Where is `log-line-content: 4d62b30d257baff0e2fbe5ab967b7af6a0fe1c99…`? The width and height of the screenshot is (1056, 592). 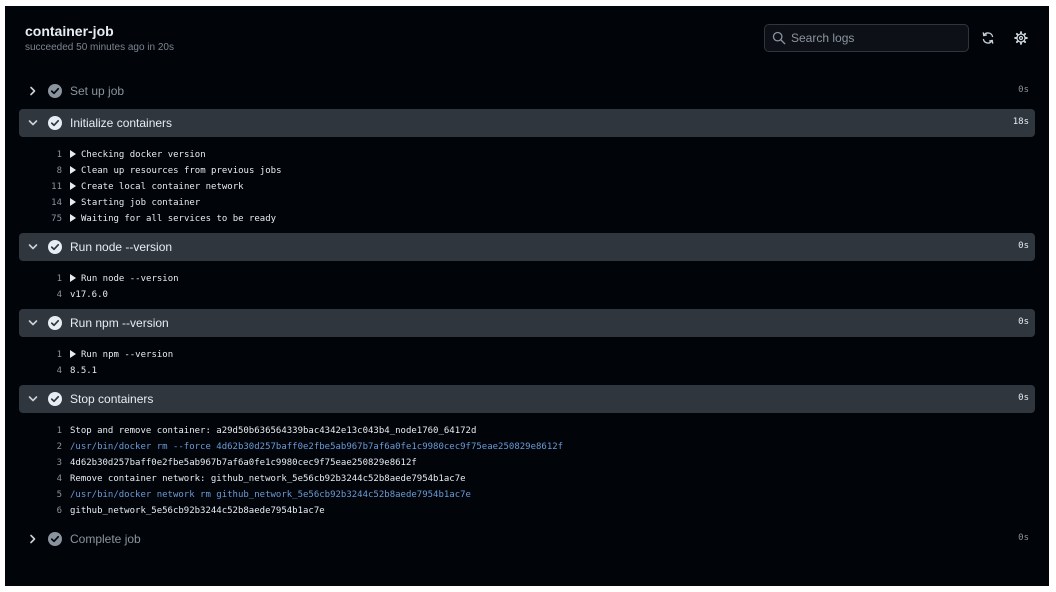
log-line-content: 4d62b30d257baff0e2fbe5ab967b7af6a0fe1c99… is located at coordinates (243, 463).